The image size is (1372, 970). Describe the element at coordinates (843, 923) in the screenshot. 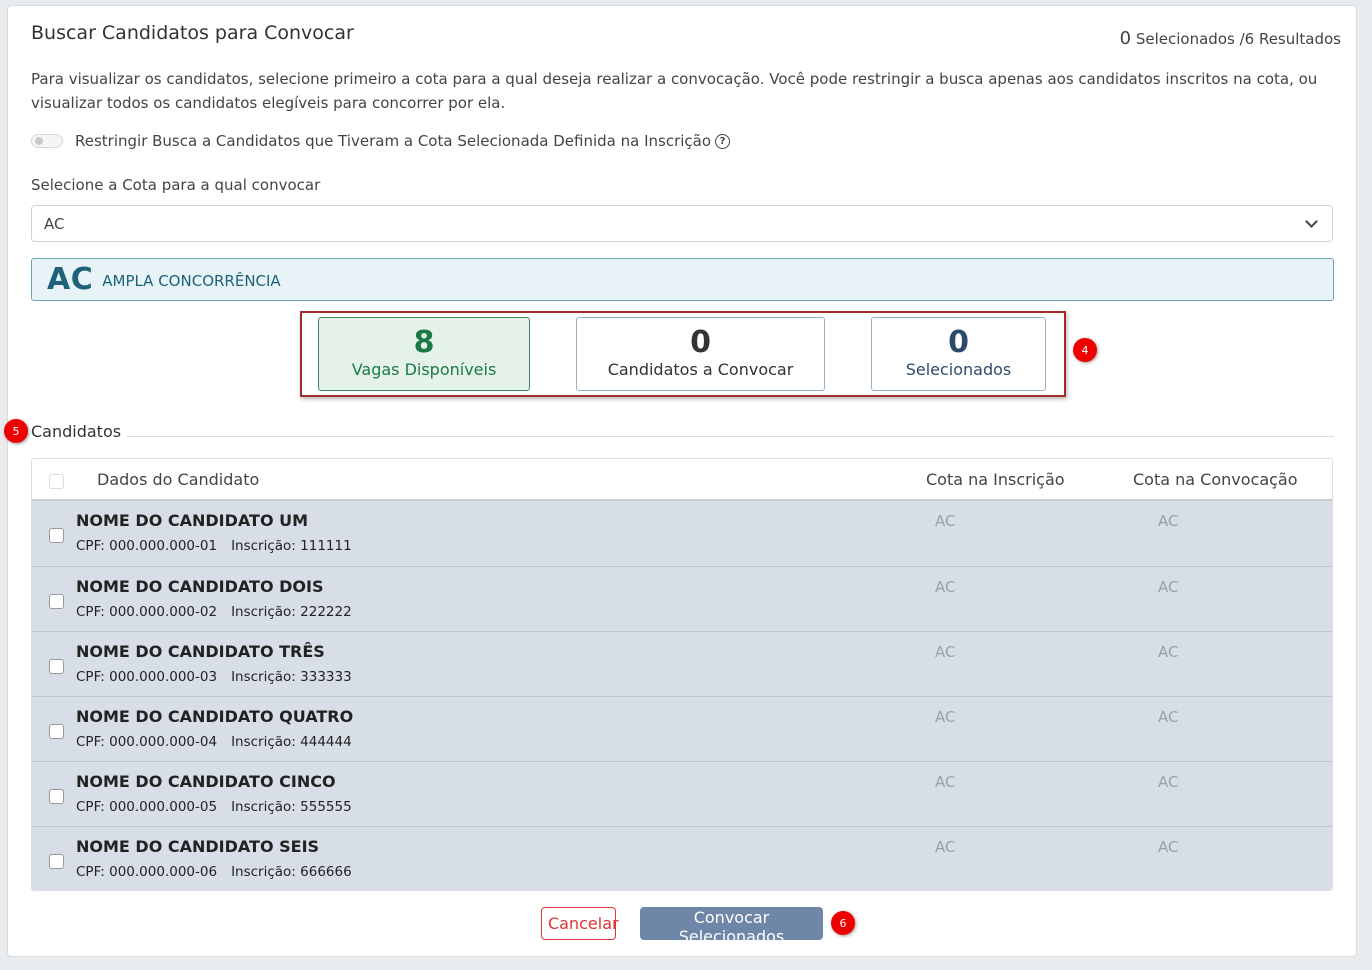

I see `step-badge-actions: 6` at that location.